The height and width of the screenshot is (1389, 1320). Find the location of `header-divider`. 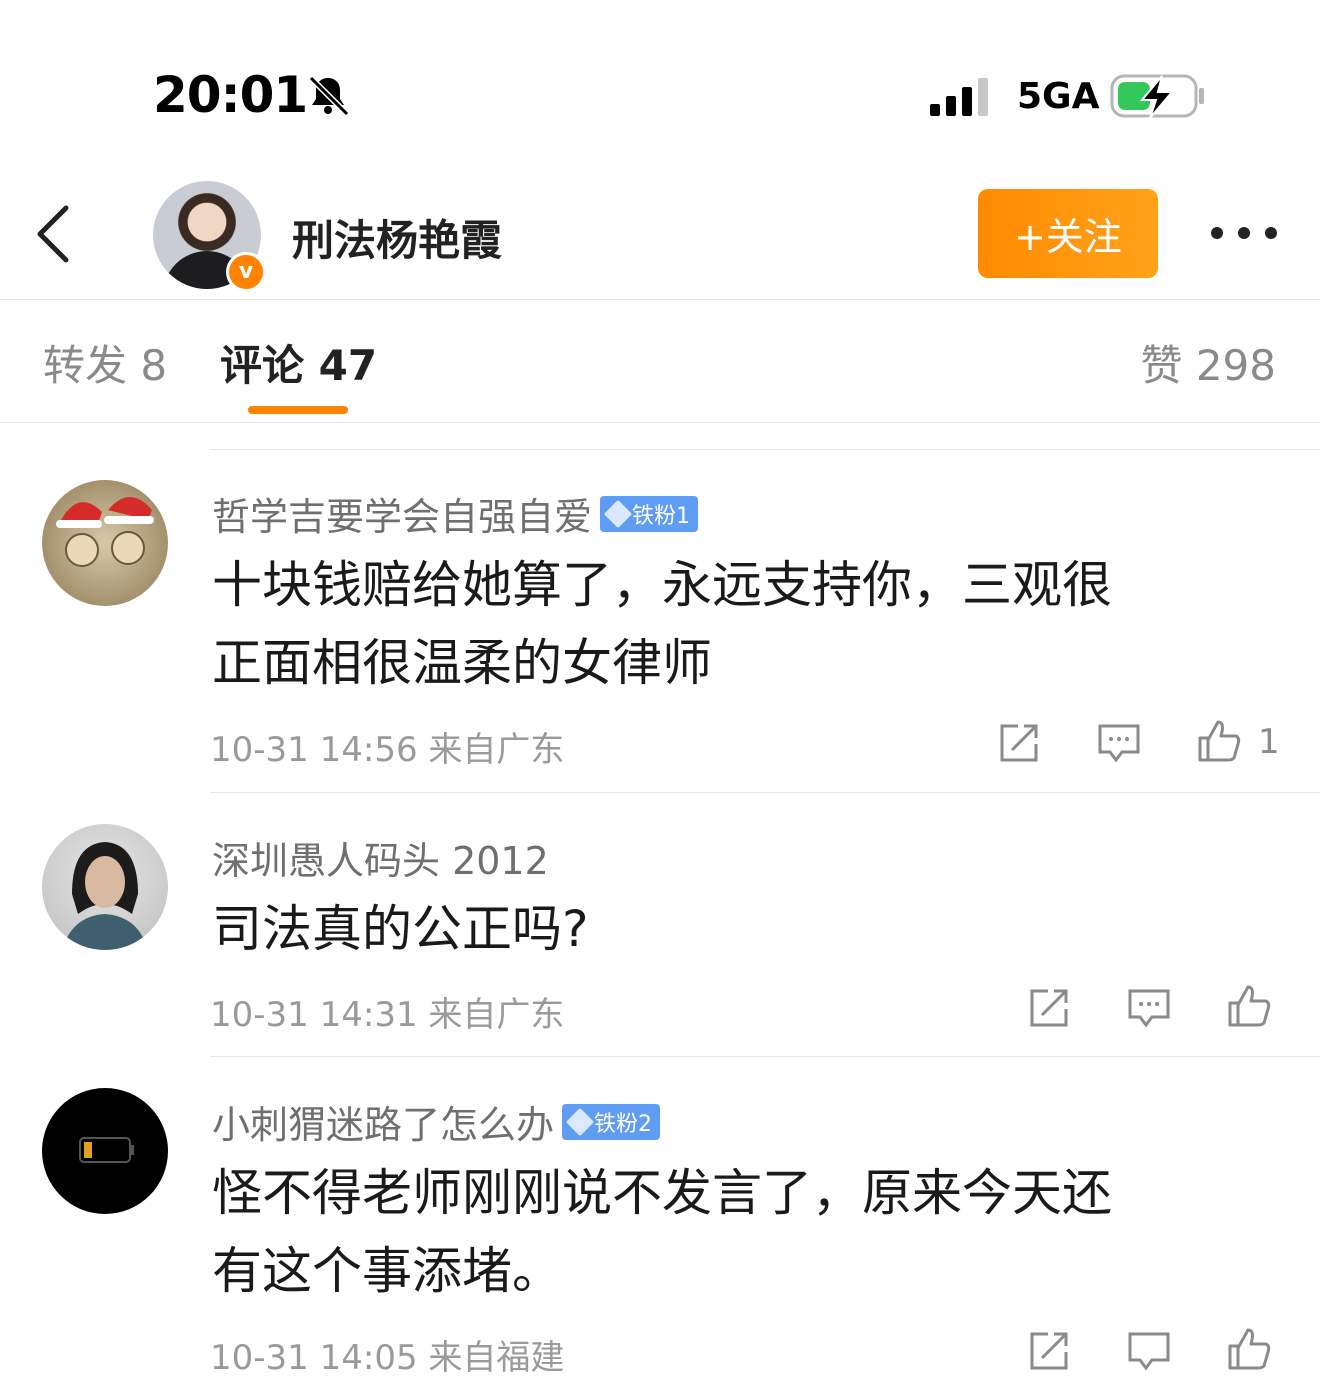

header-divider is located at coordinates (660, 299).